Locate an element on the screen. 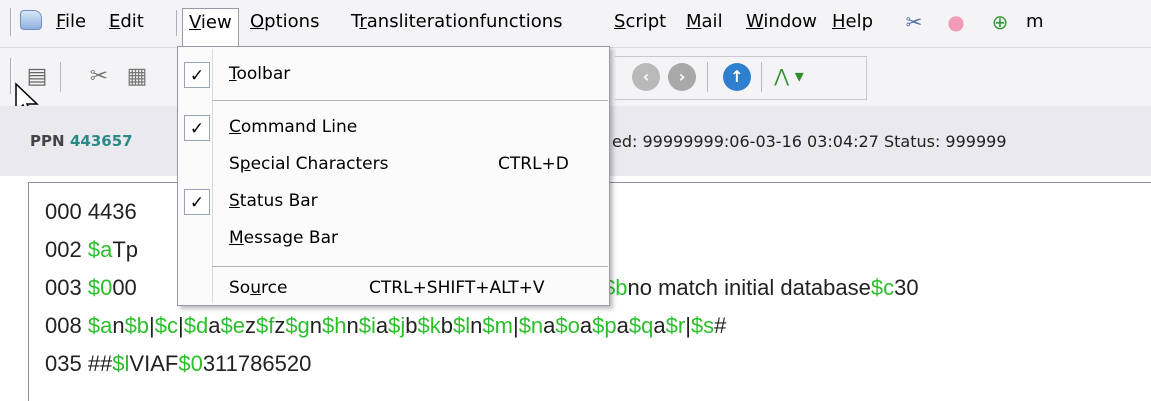 The width and height of the screenshot is (1151, 401). menu-mail: Mail is located at coordinates (704, 22).